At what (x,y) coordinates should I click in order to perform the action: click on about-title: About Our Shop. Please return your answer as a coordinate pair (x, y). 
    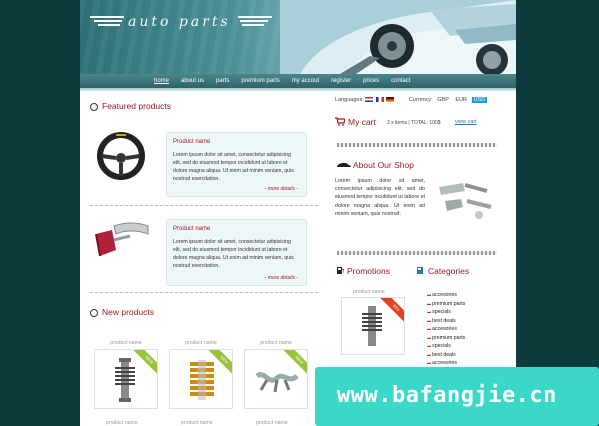
    Looking at the image, I should click on (383, 165).